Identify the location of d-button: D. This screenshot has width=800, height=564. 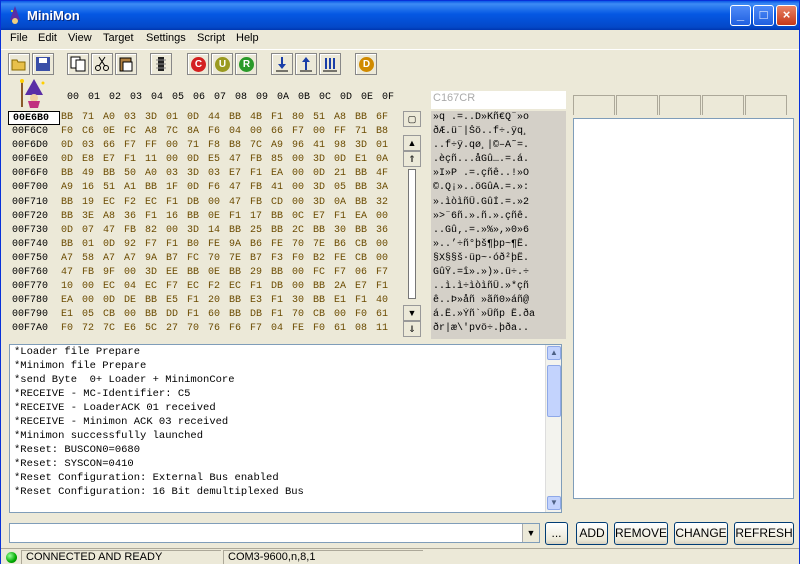
(366, 64).